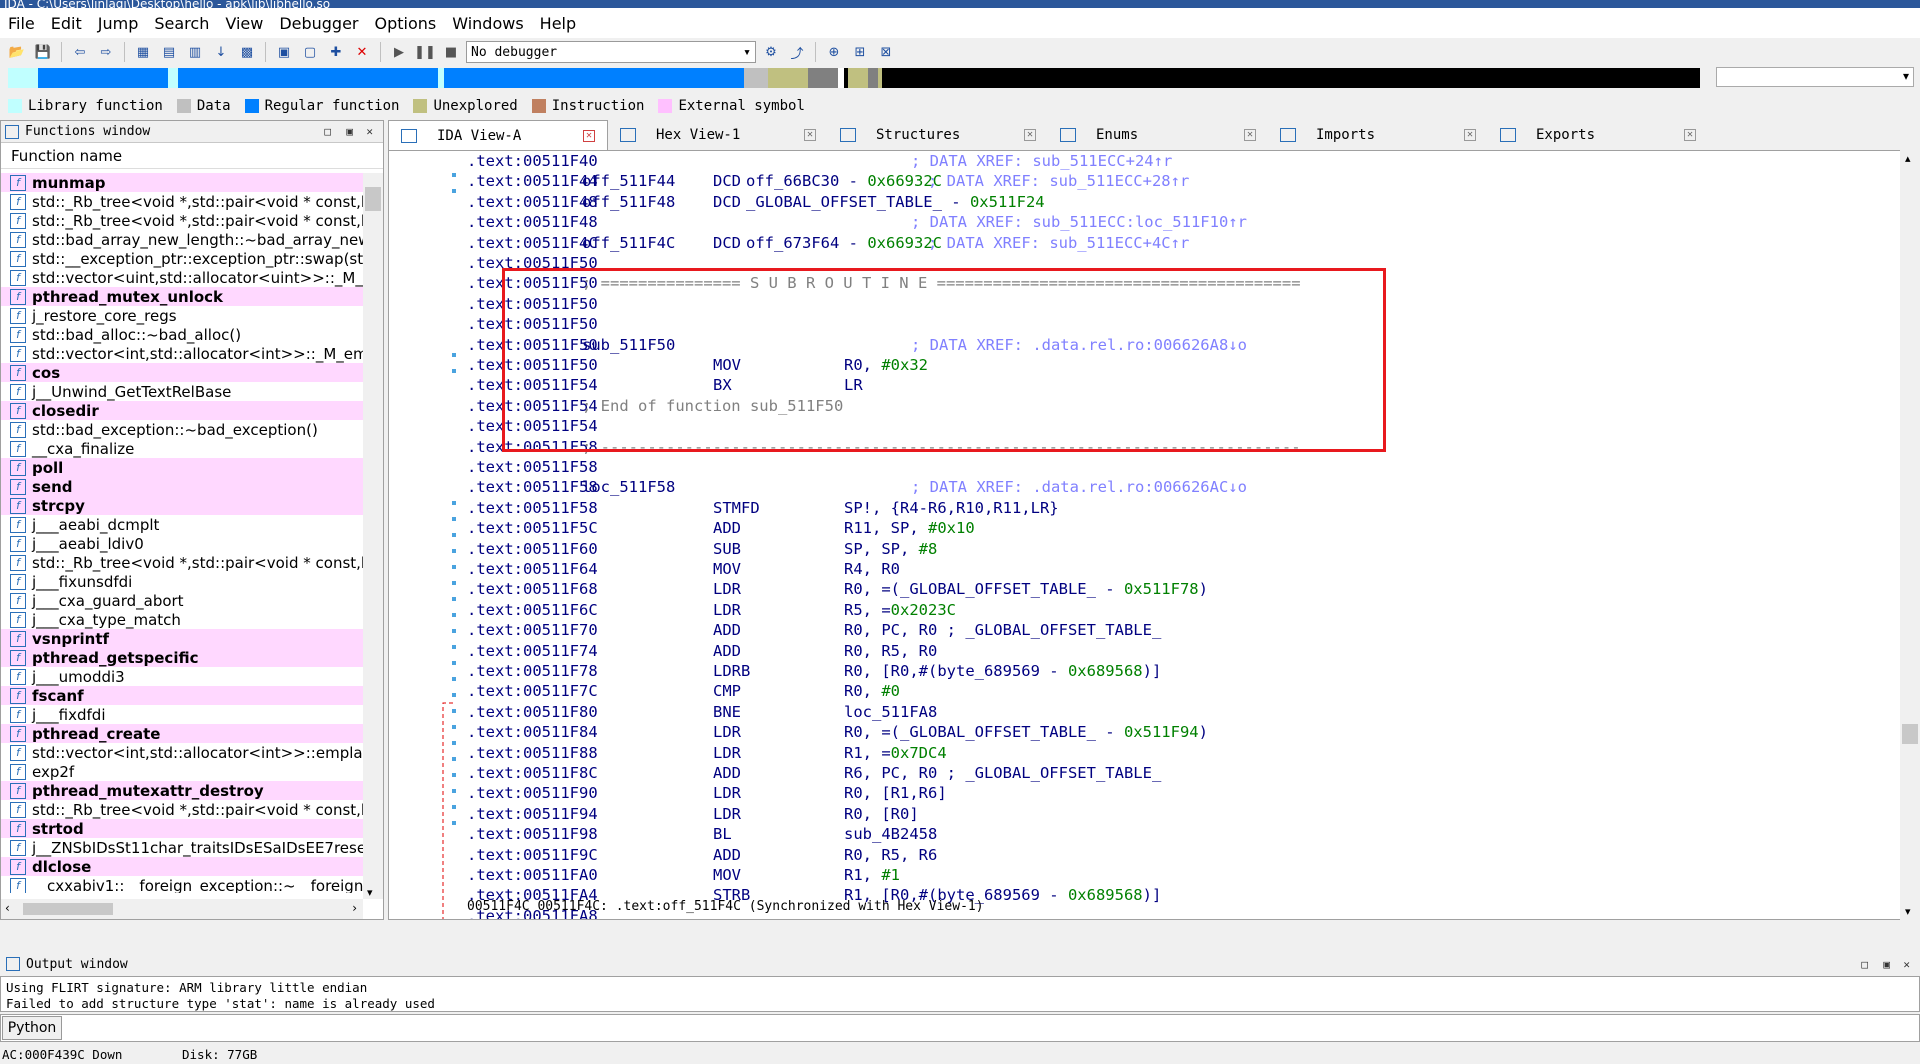 This screenshot has width=1920, height=1064. I want to click on chevron-right-icon: ›, so click(354, 908).